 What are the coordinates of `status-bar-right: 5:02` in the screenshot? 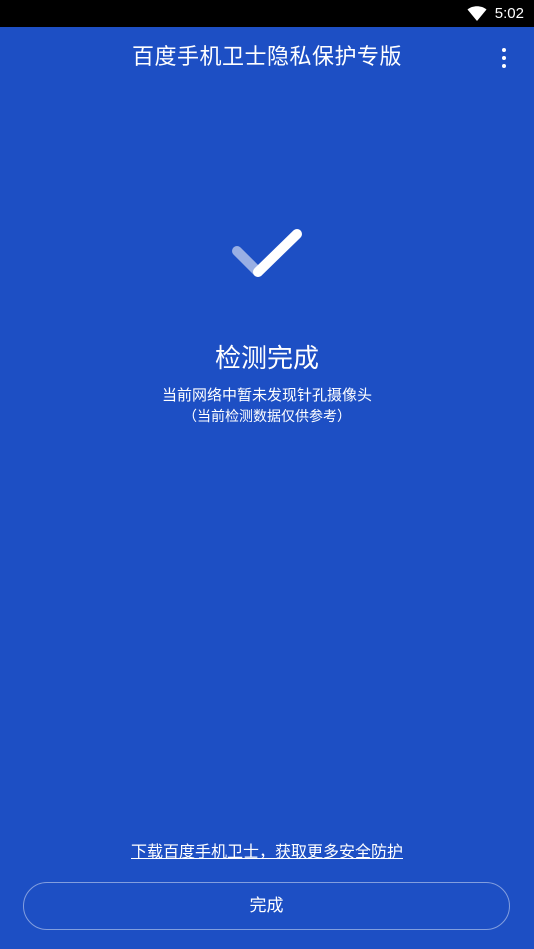 It's located at (495, 13).